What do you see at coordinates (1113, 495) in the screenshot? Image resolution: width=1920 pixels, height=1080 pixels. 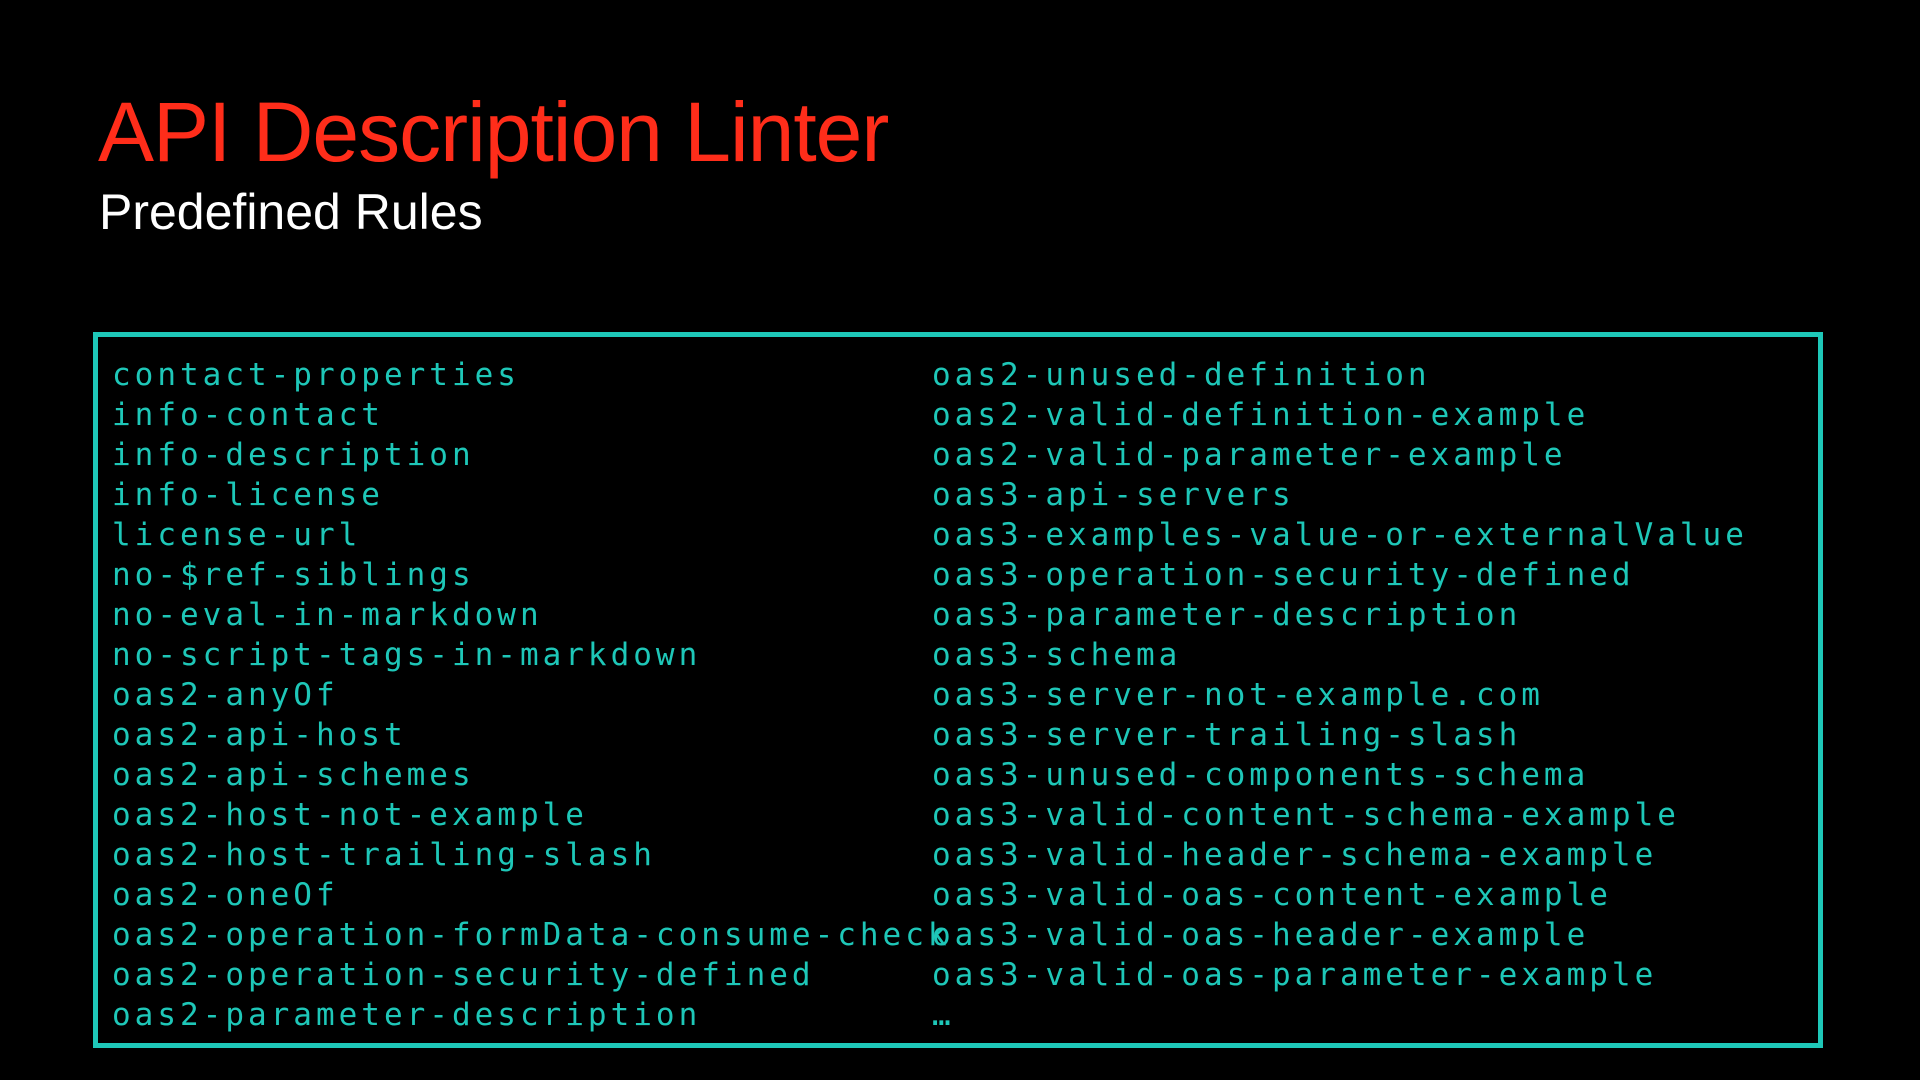 I see `rule-item: oas3-api-servers` at bounding box center [1113, 495].